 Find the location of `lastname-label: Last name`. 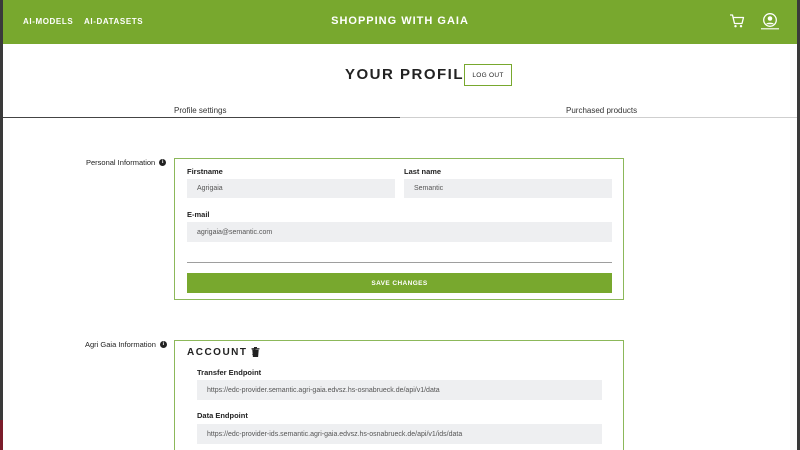

lastname-label: Last name is located at coordinates (423, 171).